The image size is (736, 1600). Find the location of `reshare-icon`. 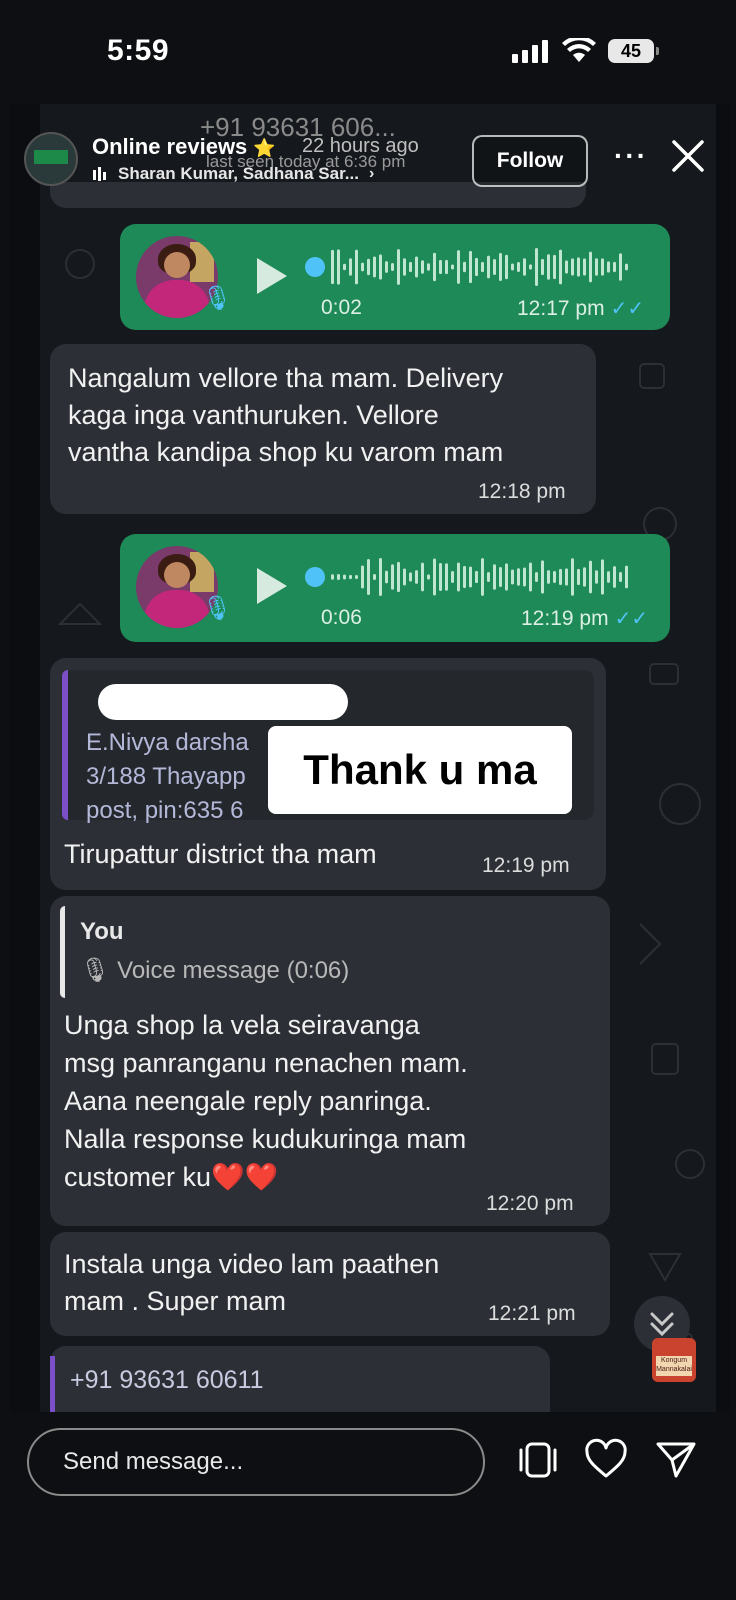

reshare-icon is located at coordinates (538, 1460).